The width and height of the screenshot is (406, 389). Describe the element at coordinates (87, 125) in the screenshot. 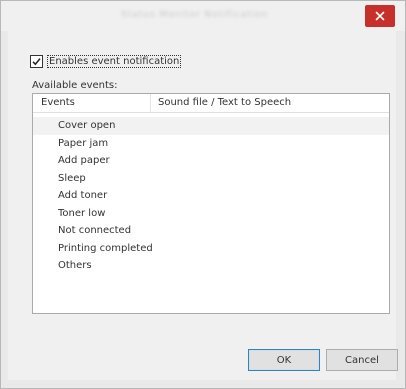

I see `event-name: Cover open` at that location.